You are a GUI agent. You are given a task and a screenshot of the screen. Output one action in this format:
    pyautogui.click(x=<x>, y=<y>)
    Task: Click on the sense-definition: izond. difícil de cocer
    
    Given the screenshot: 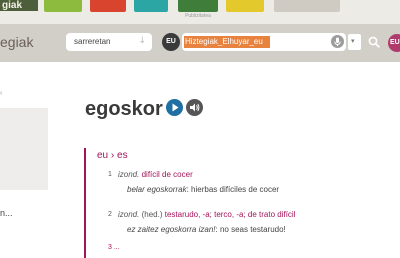 What is the action you would take?
    pyautogui.click(x=155, y=174)
    